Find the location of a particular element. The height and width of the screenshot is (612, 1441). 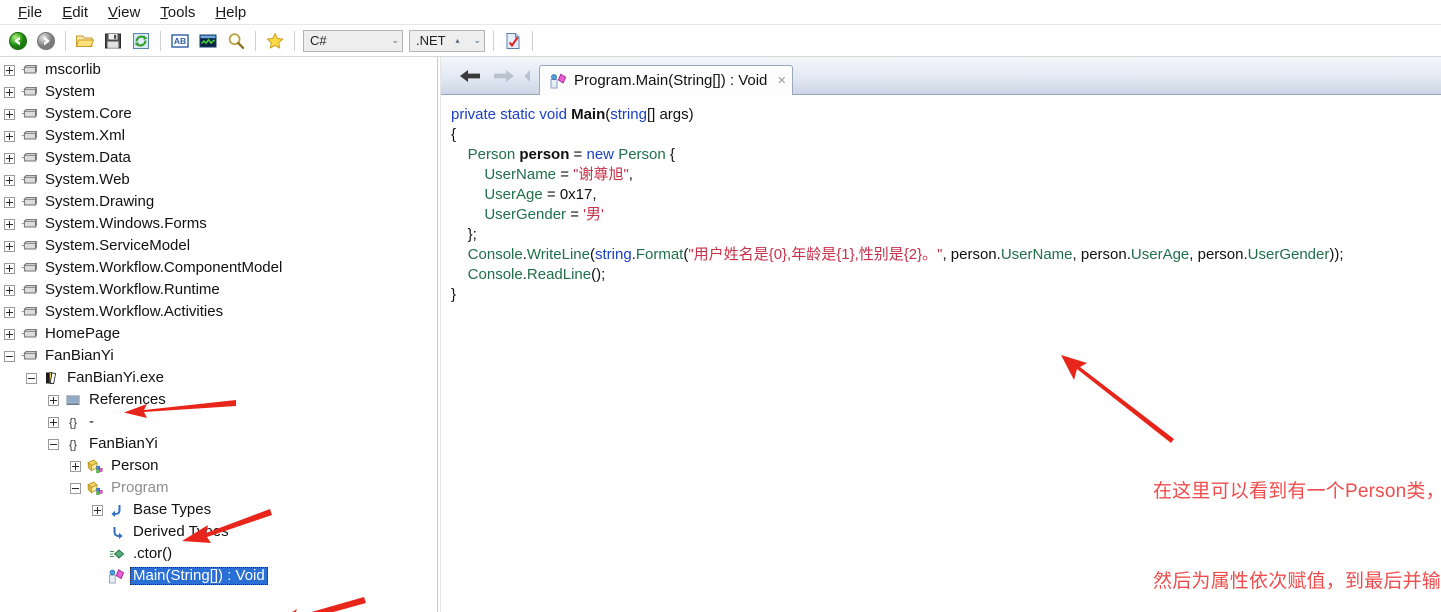

menu-item-tools: Tools is located at coordinates (177, 12).